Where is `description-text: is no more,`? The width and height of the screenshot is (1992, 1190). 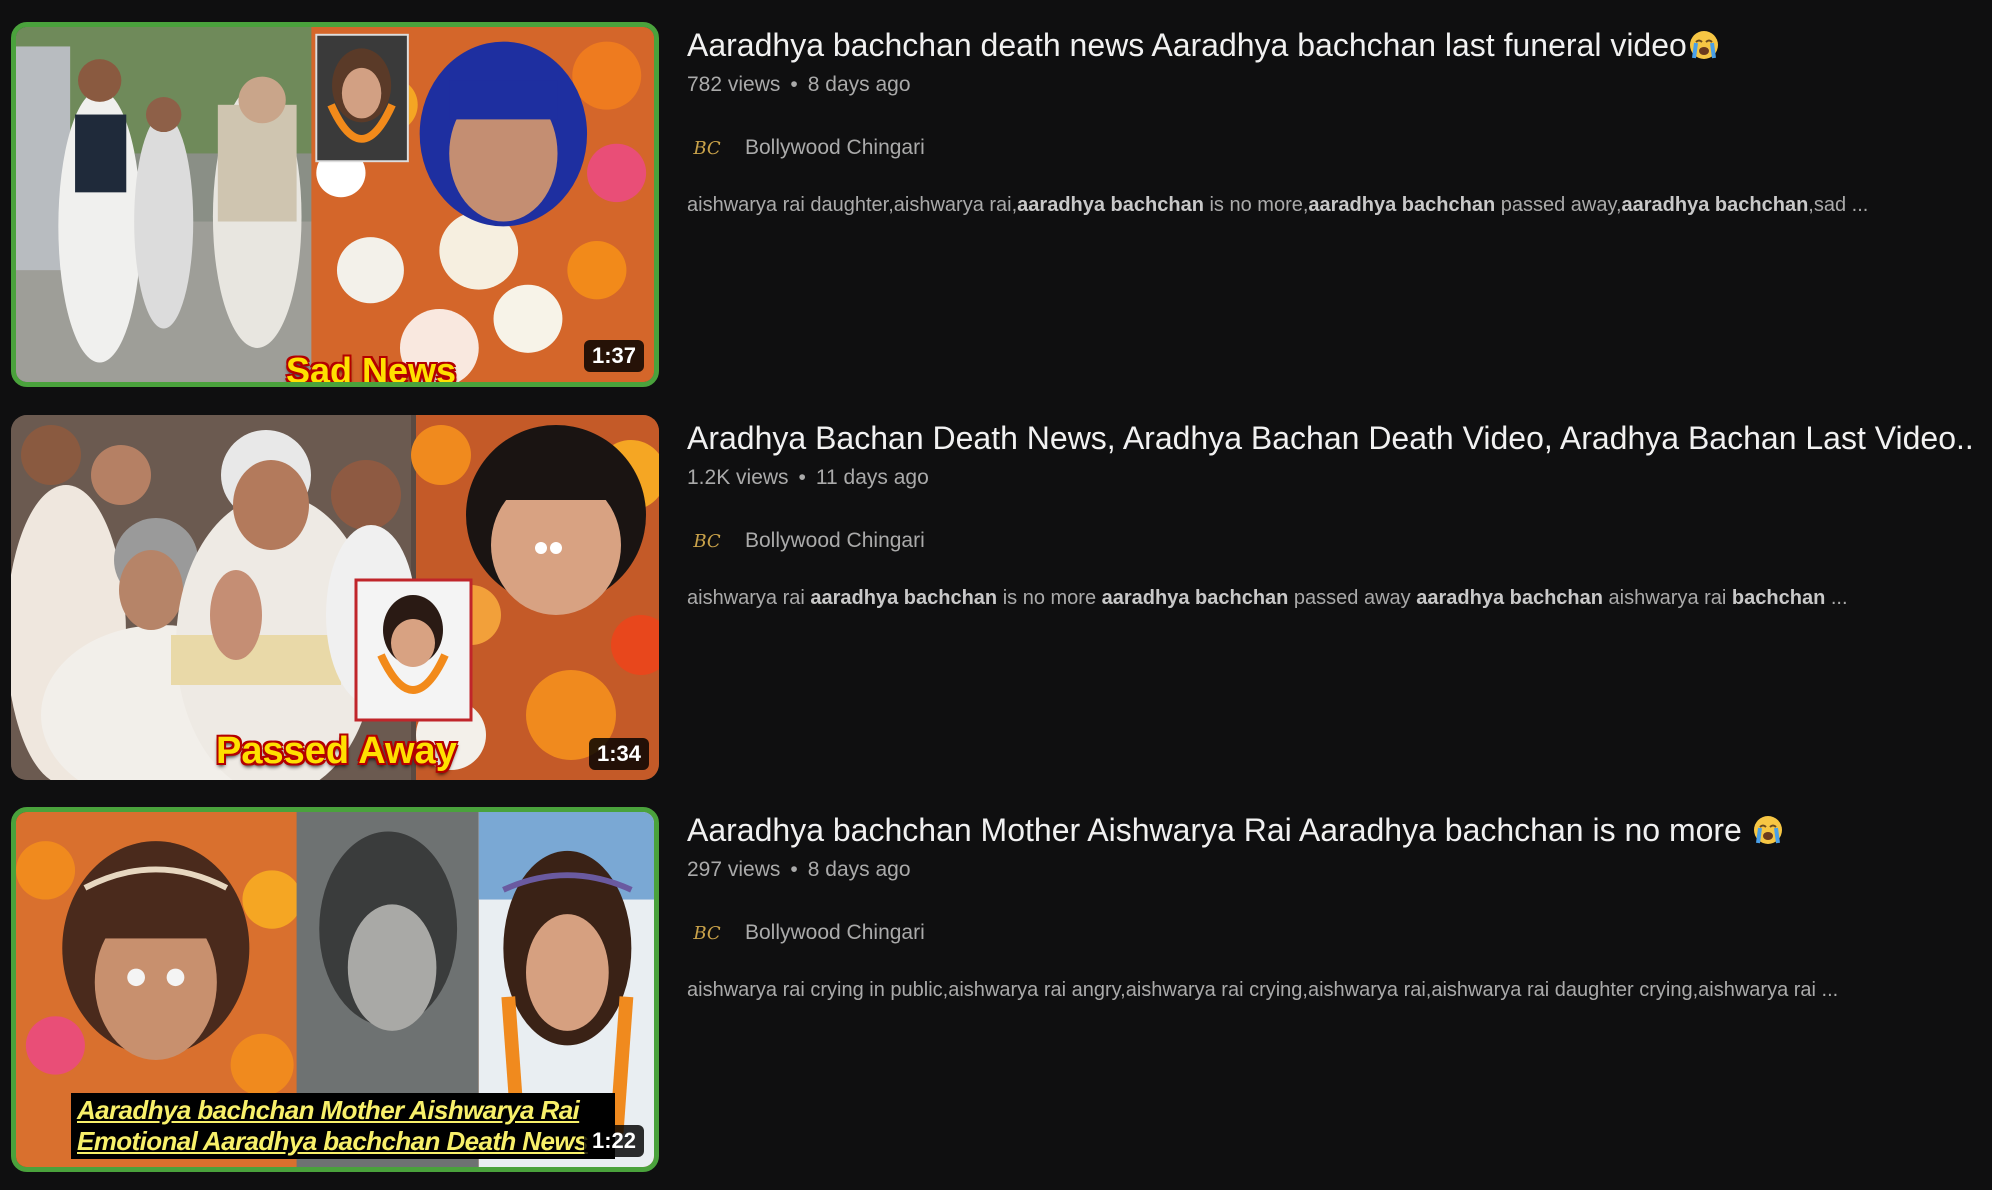 description-text: is no more, is located at coordinates (1256, 205).